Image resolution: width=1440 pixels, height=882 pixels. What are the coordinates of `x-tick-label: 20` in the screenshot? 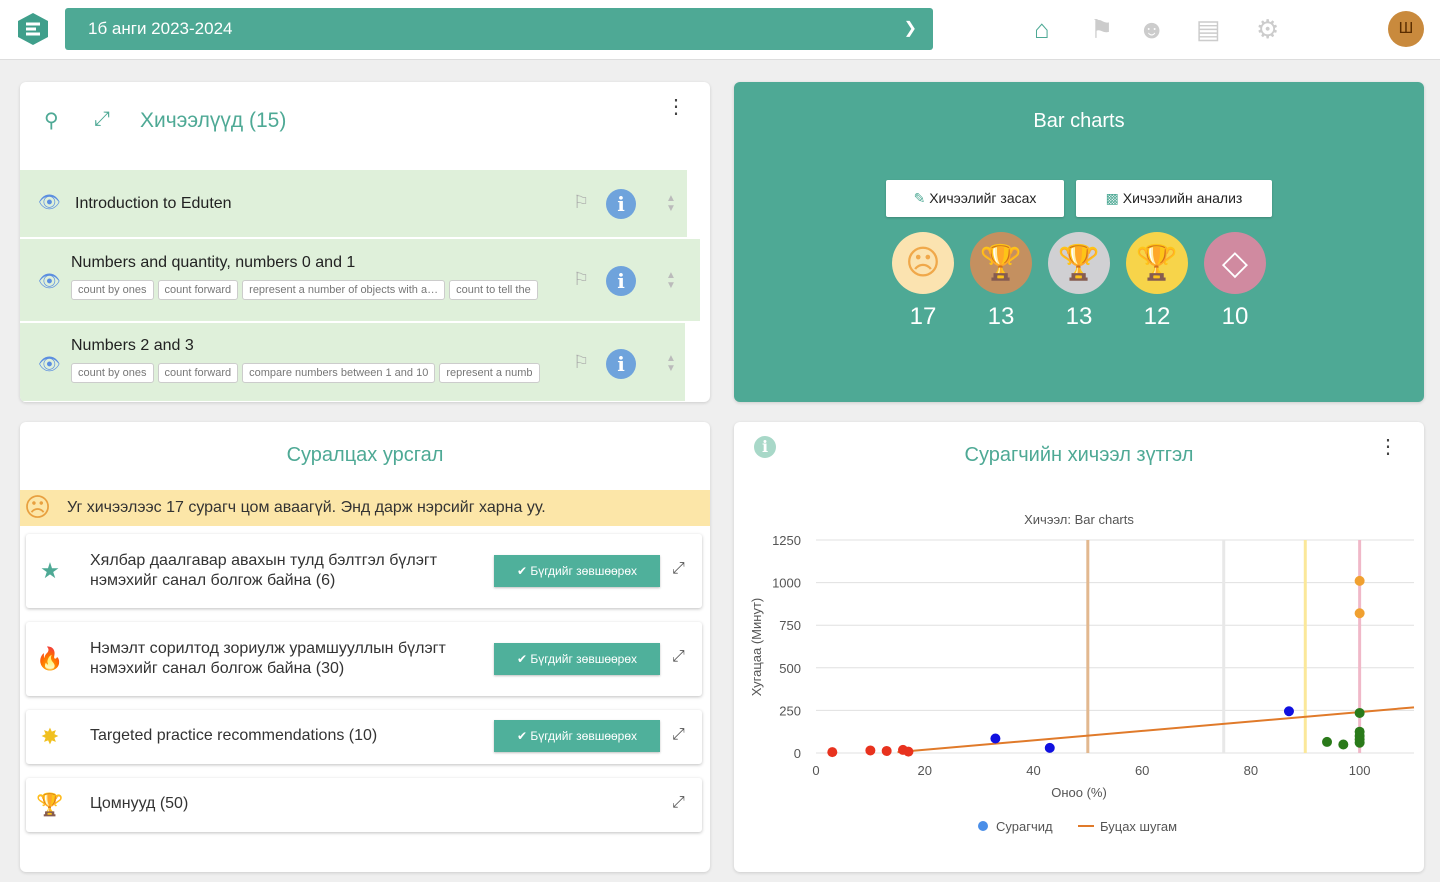 It's located at (924, 770).